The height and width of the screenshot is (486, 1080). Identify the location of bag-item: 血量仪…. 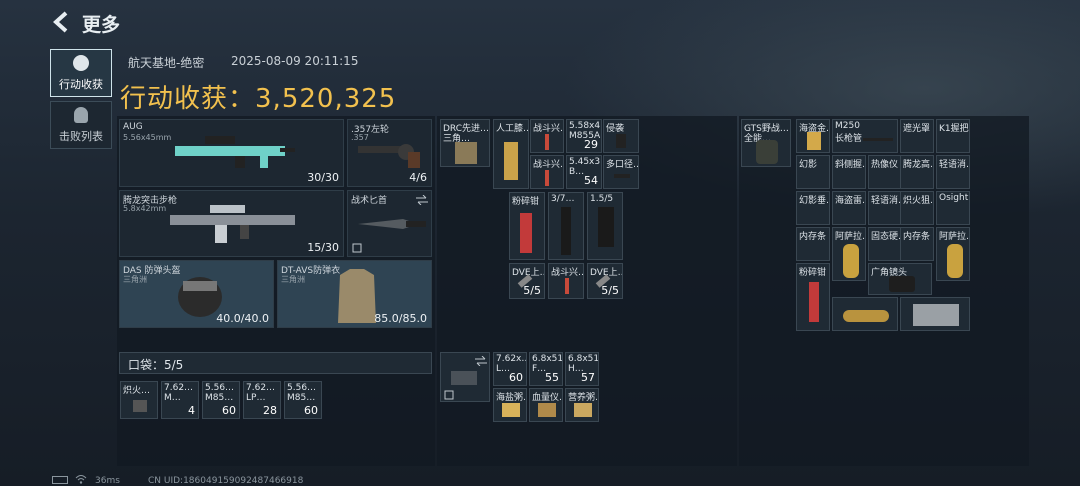
(546, 405).